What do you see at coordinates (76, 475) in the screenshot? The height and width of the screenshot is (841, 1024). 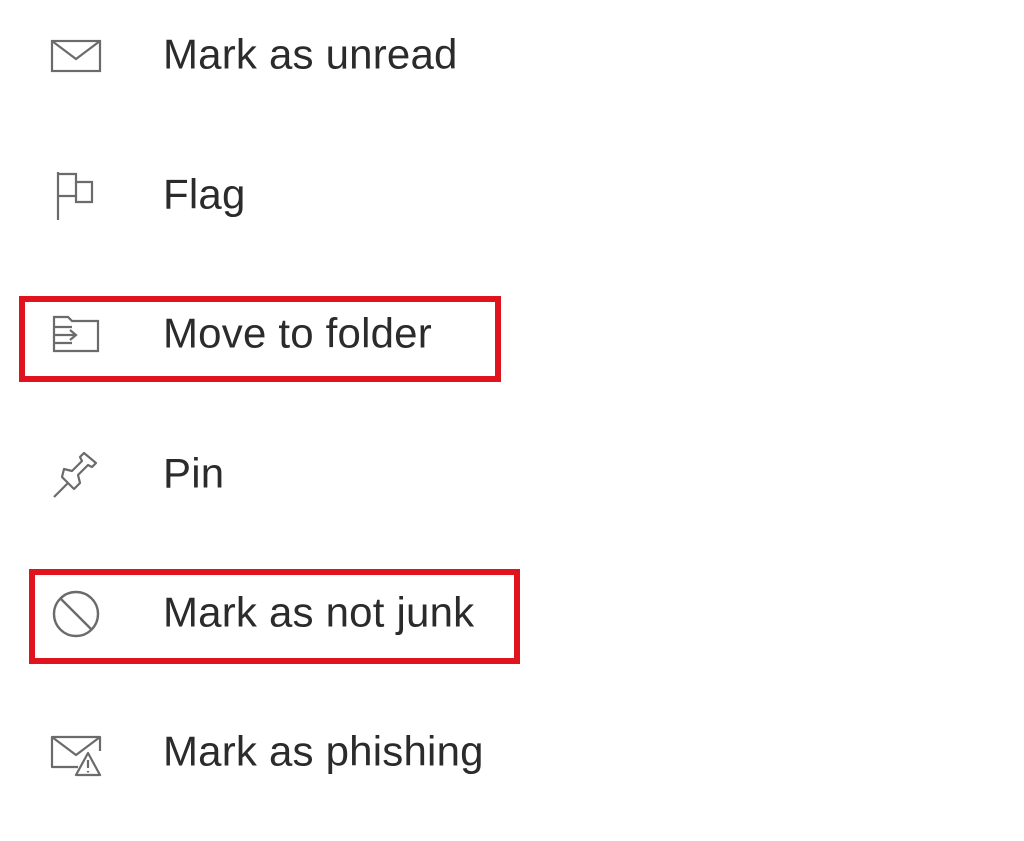 I see `pin-icon` at bounding box center [76, 475].